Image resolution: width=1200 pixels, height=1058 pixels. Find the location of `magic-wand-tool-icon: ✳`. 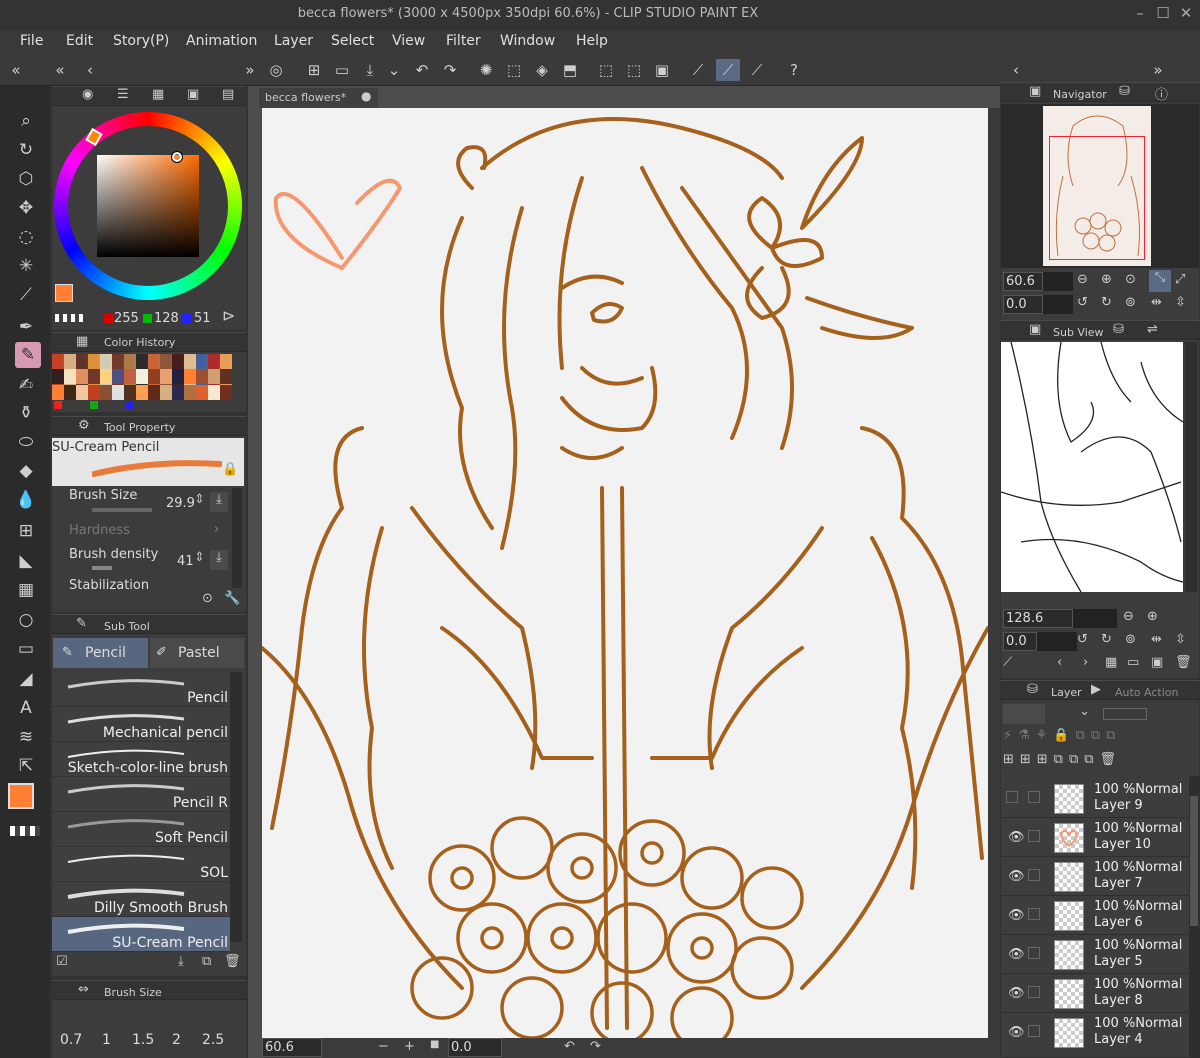

magic-wand-tool-icon: ✳ is located at coordinates (26, 266).